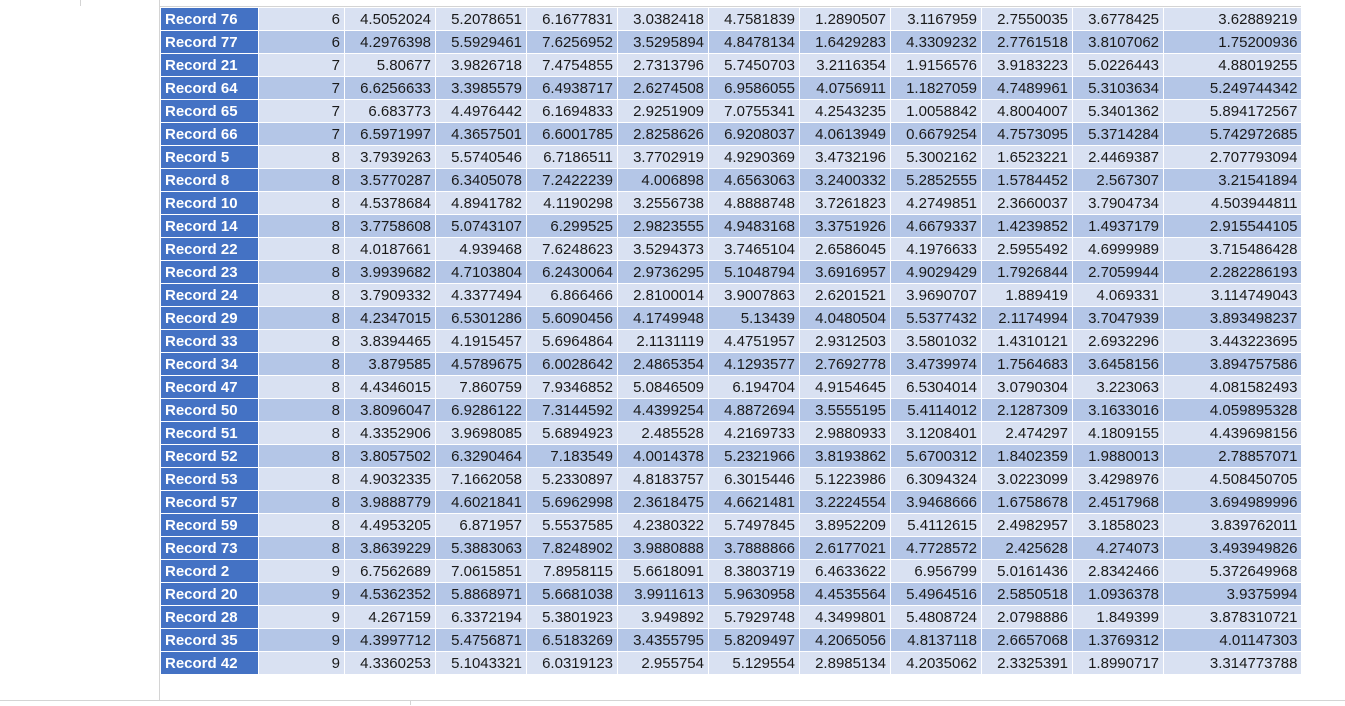 The image size is (1345, 706). Describe the element at coordinates (209, 663) in the screenshot. I see `record-label-cell: Record 42` at that location.